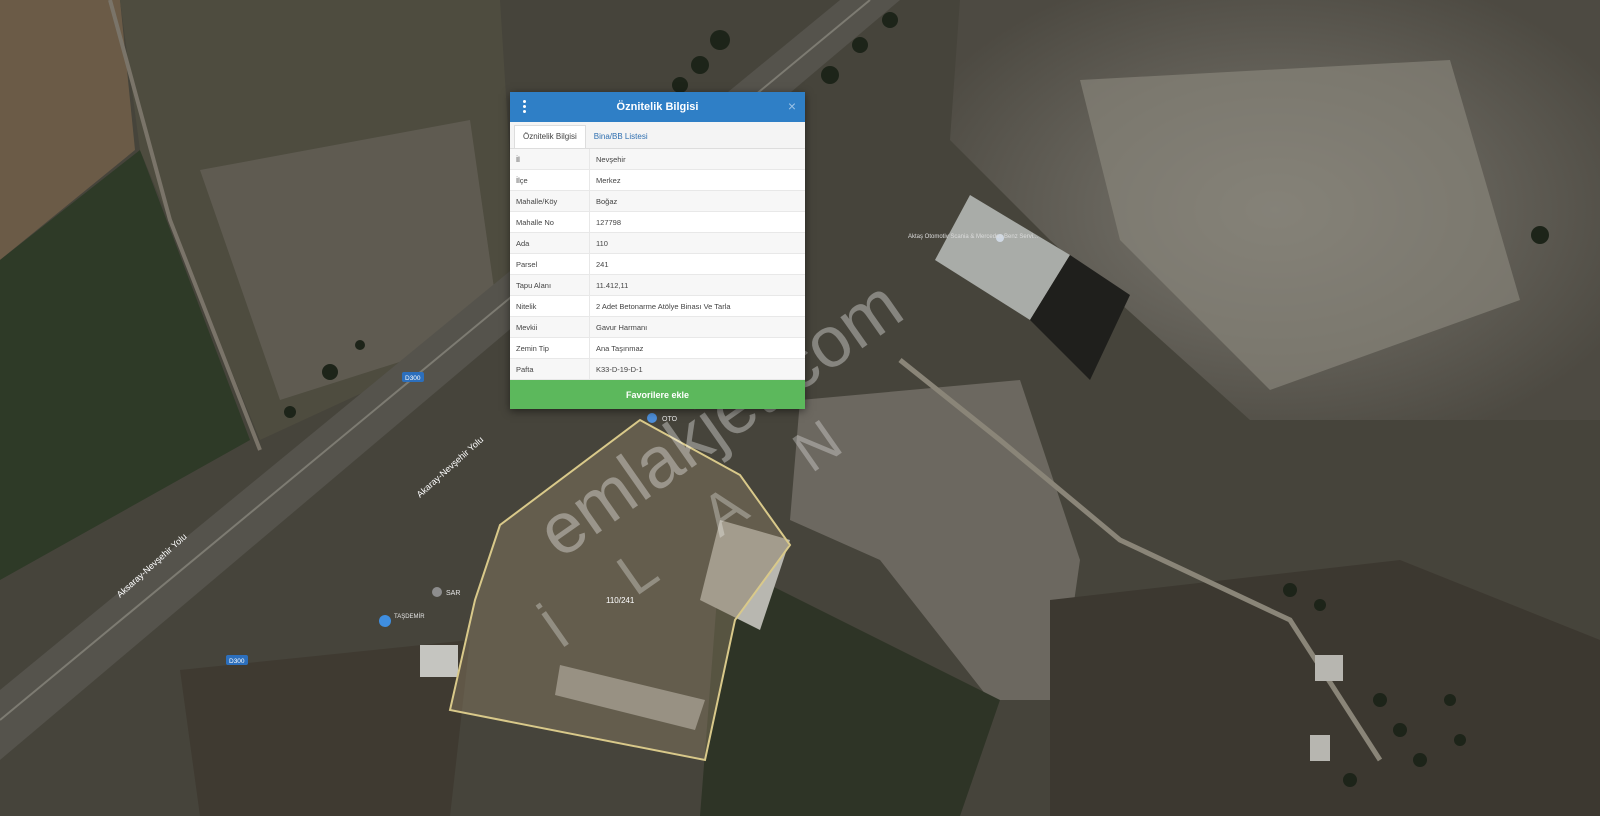  Describe the element at coordinates (697, 159) in the screenshot. I see `row-value: Nevşehir` at that location.